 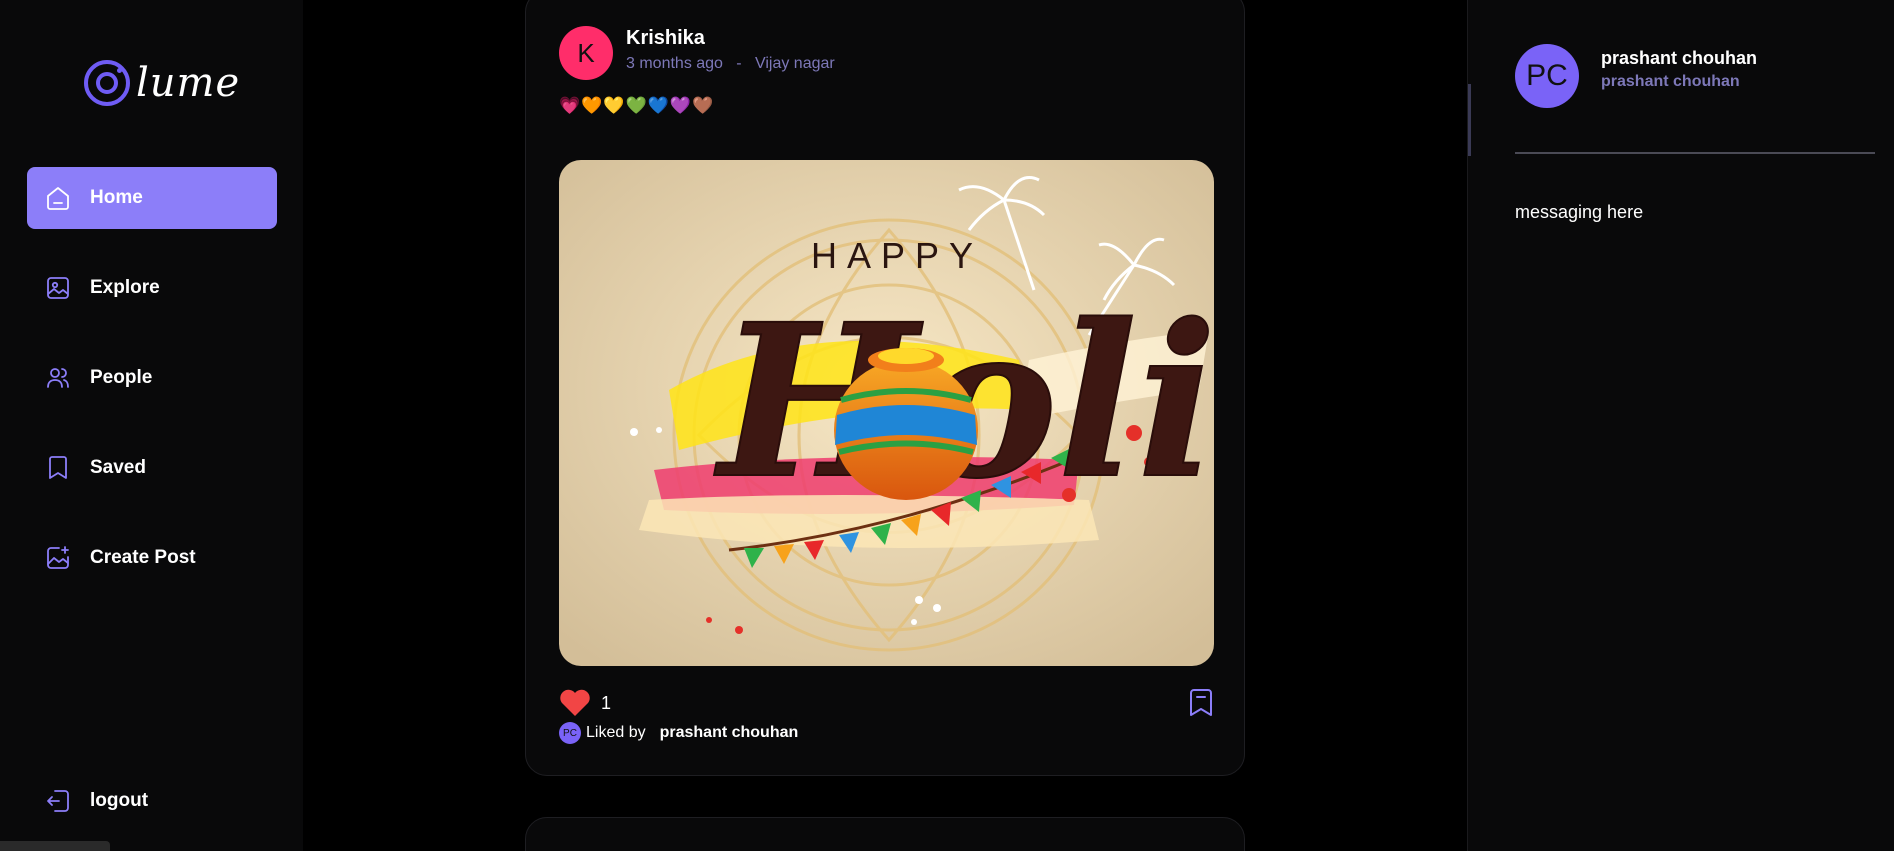 What do you see at coordinates (121, 377) in the screenshot?
I see `nav-label-people: People` at bounding box center [121, 377].